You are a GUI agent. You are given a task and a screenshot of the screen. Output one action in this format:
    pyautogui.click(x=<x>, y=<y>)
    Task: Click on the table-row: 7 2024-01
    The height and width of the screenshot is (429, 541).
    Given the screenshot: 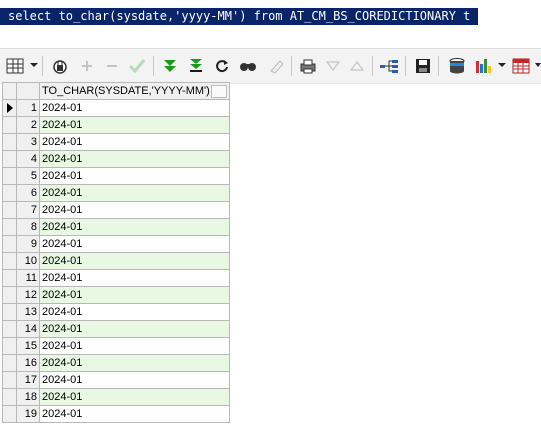 What is the action you would take?
    pyautogui.click(x=116, y=210)
    